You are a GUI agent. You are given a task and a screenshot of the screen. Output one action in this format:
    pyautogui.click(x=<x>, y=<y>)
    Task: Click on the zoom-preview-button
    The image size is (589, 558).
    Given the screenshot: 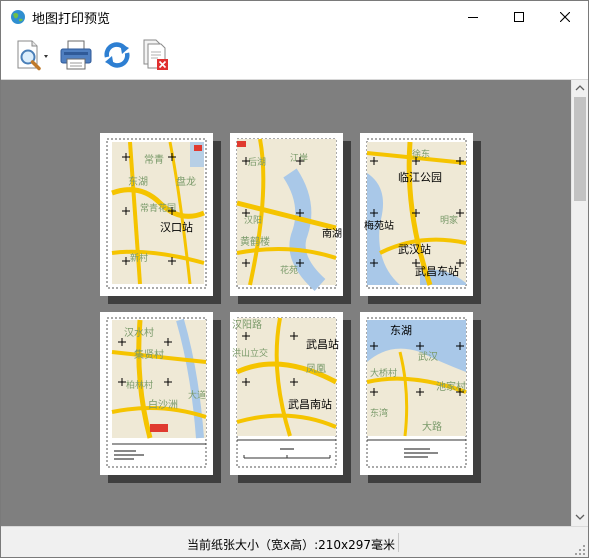 What is the action you would take?
    pyautogui.click(x=31, y=55)
    